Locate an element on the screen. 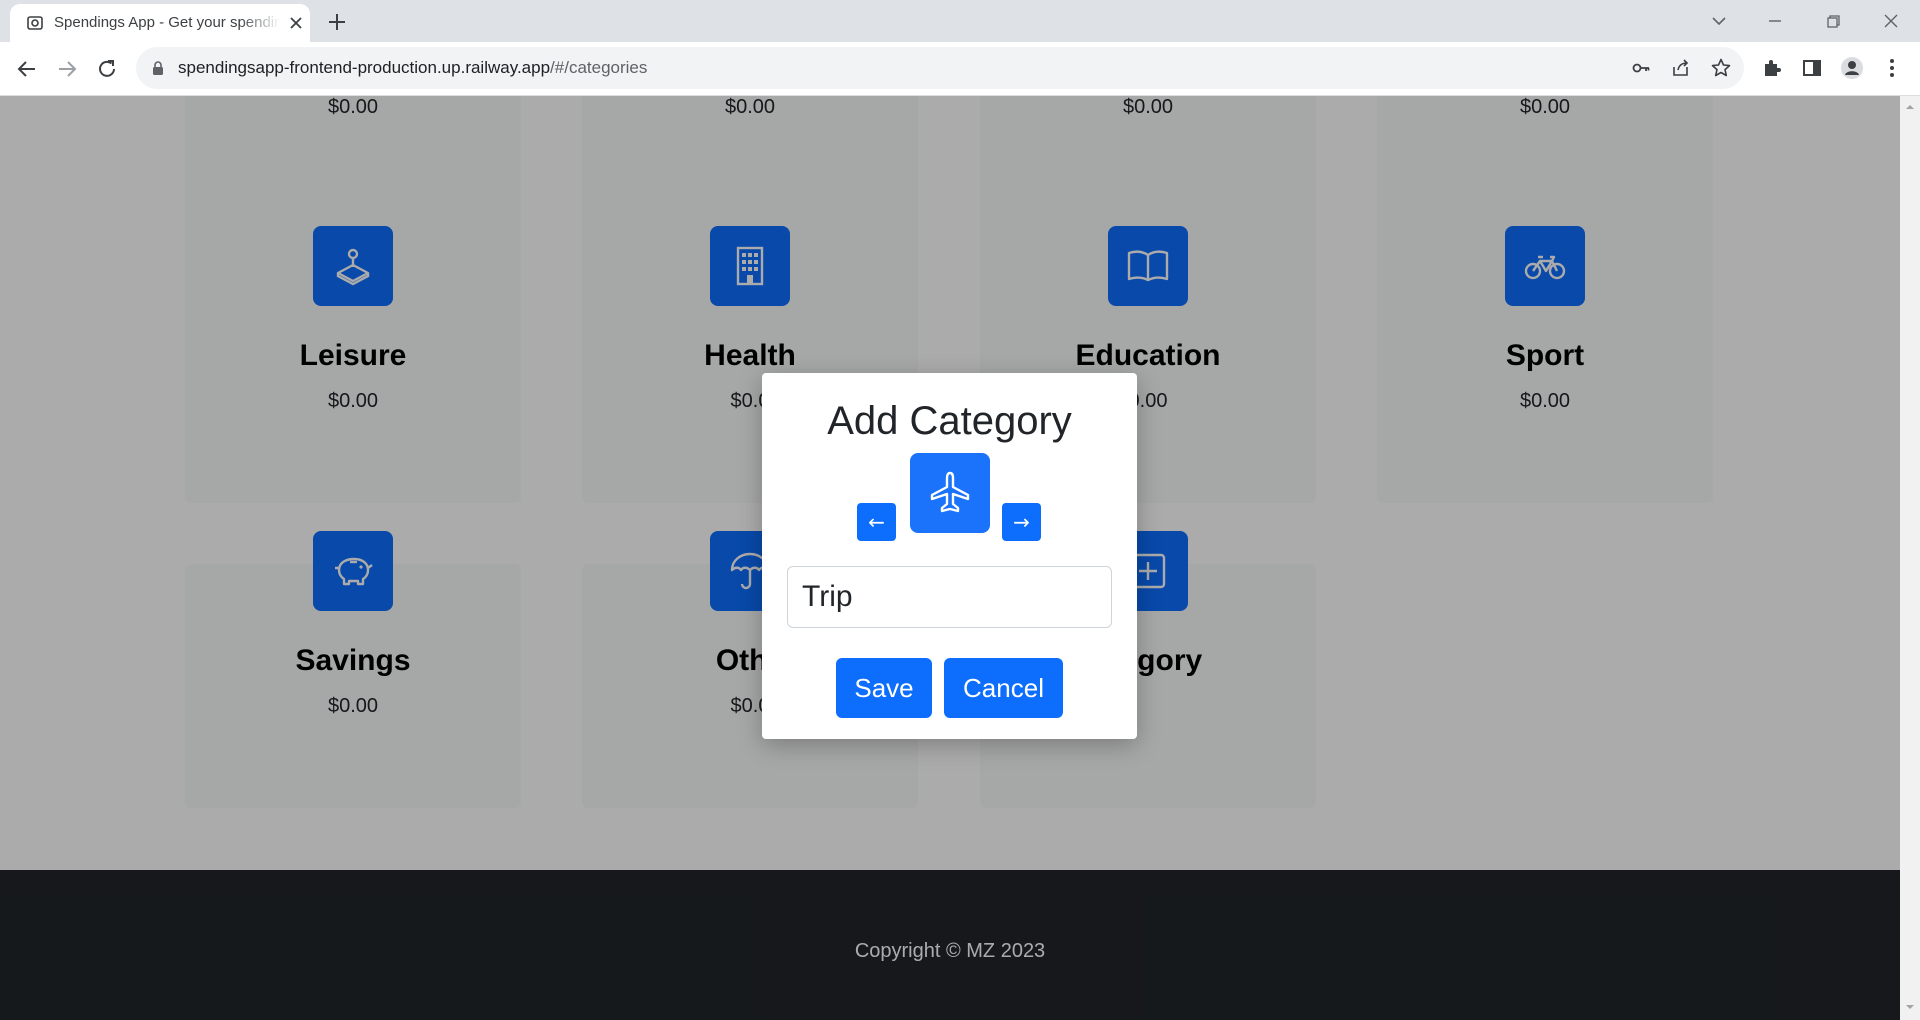  back-arrow-icon is located at coordinates (27, 69).